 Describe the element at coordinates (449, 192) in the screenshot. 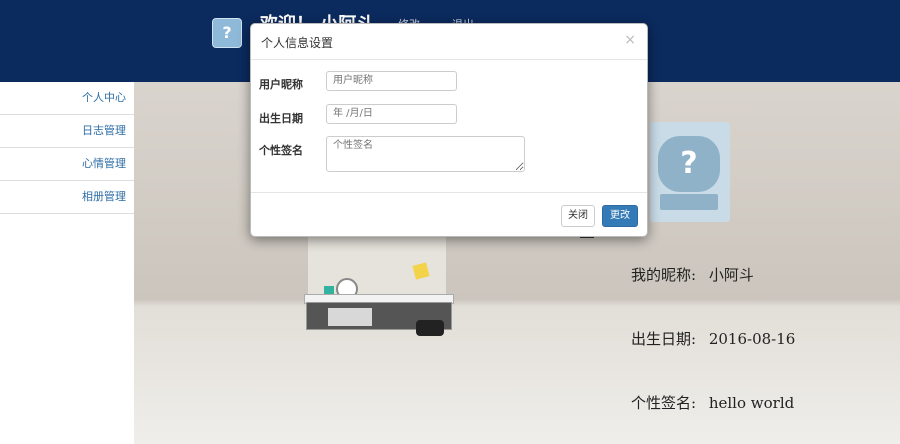

I see `modal-footer-divider` at that location.